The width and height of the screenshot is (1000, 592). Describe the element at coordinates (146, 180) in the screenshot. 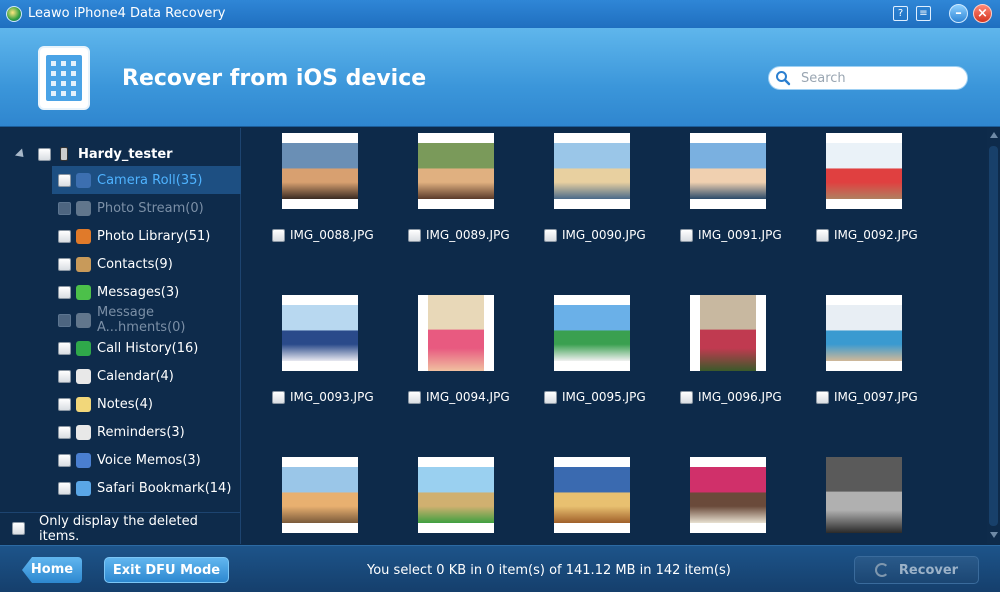

I see `sidebar-item: Camera Roll(35)` at that location.